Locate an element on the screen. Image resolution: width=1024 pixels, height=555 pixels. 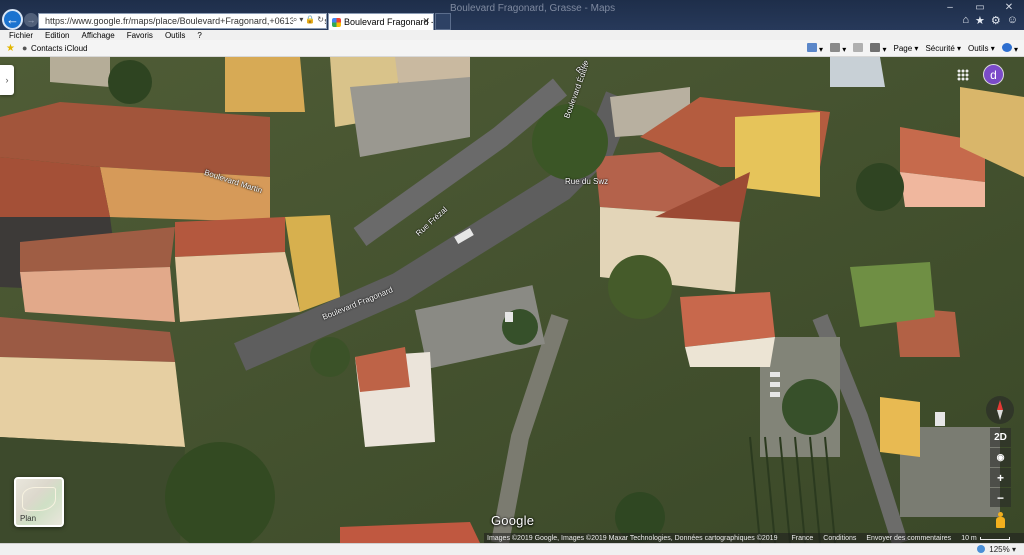
window-title: Boulevard Fragonard, Grasse - Maps is located at coordinates (533, 8).